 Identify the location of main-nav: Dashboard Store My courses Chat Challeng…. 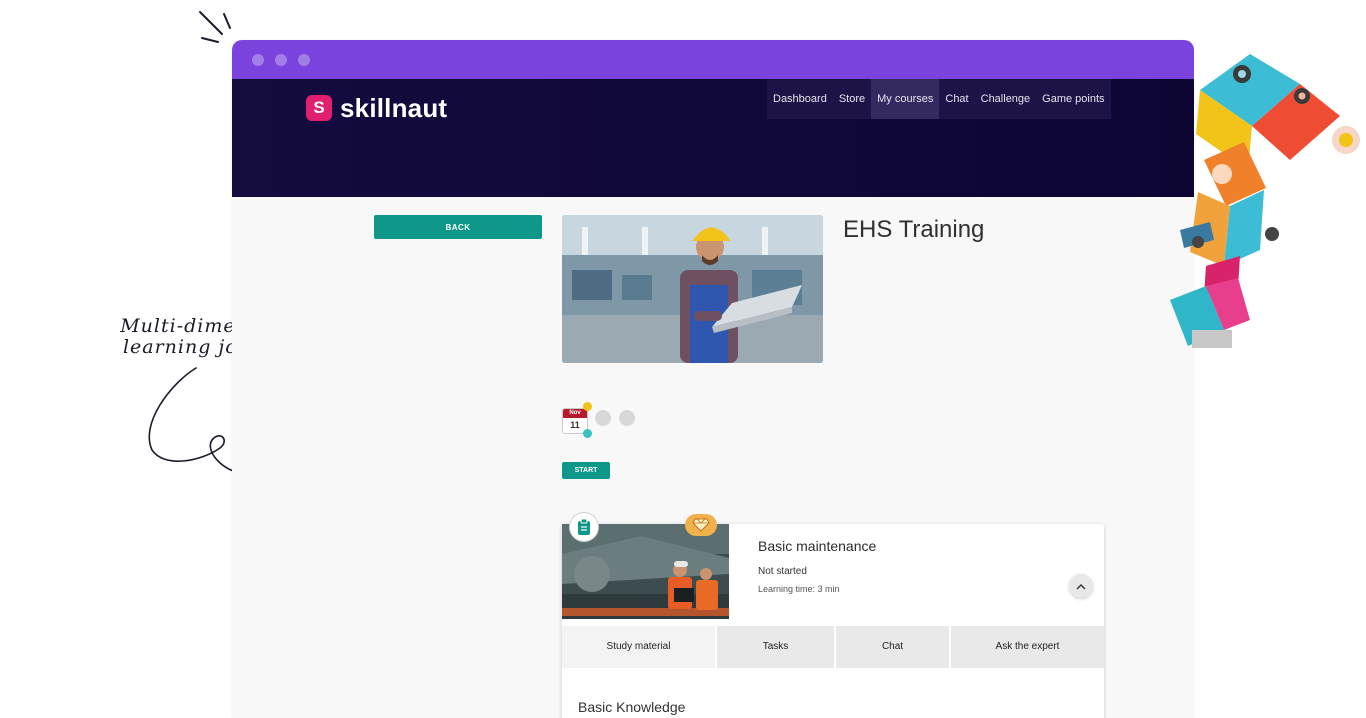
(939, 99).